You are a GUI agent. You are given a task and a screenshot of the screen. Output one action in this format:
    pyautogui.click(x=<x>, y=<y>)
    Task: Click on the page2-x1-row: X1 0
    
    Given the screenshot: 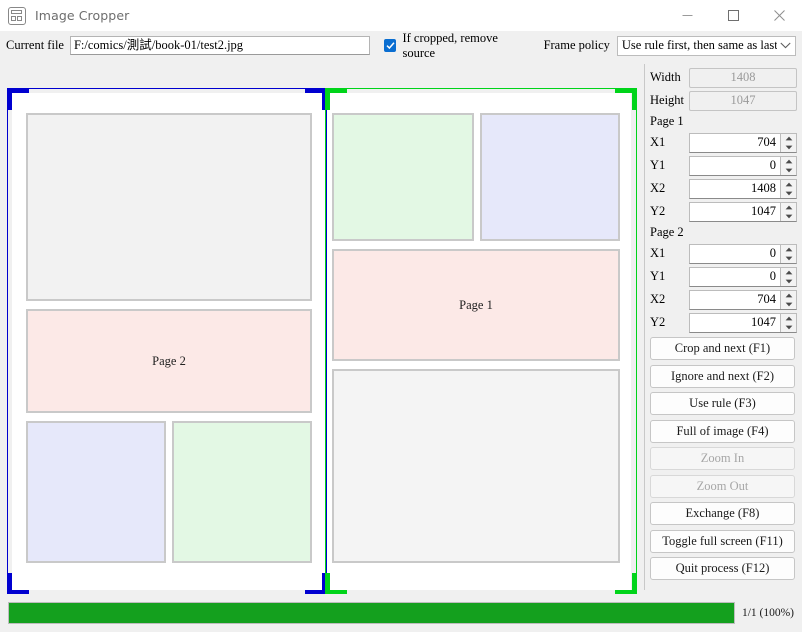 What is the action you would take?
    pyautogui.click(x=722, y=253)
    